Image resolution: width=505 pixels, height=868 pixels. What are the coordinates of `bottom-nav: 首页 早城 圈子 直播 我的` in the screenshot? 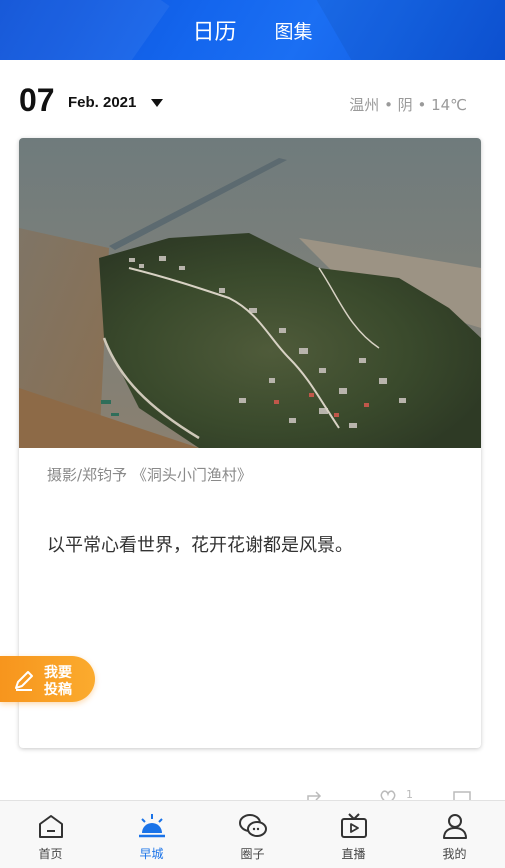 It's located at (252, 834).